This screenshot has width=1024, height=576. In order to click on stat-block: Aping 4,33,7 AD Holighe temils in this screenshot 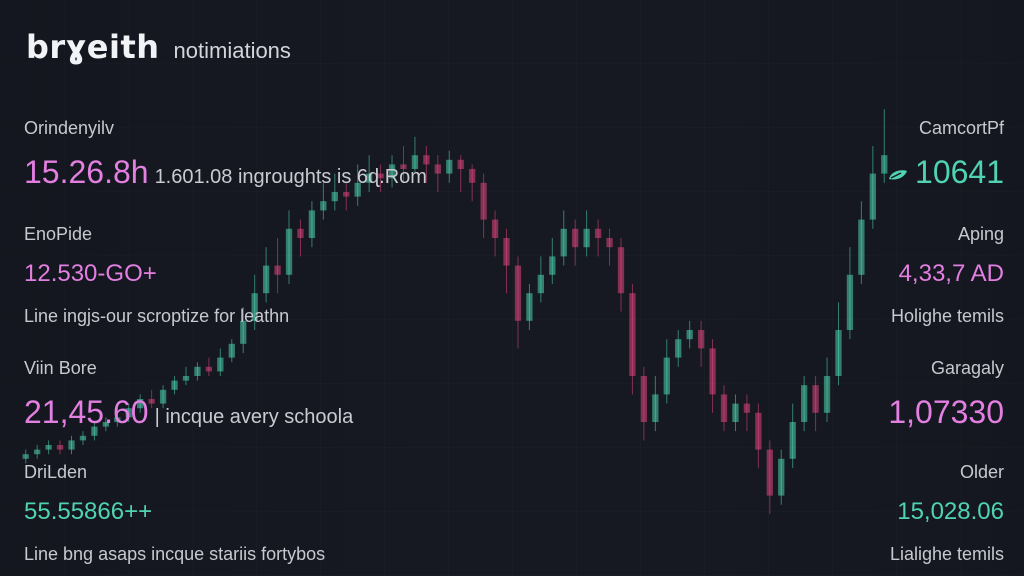, I will do `click(854, 275)`.